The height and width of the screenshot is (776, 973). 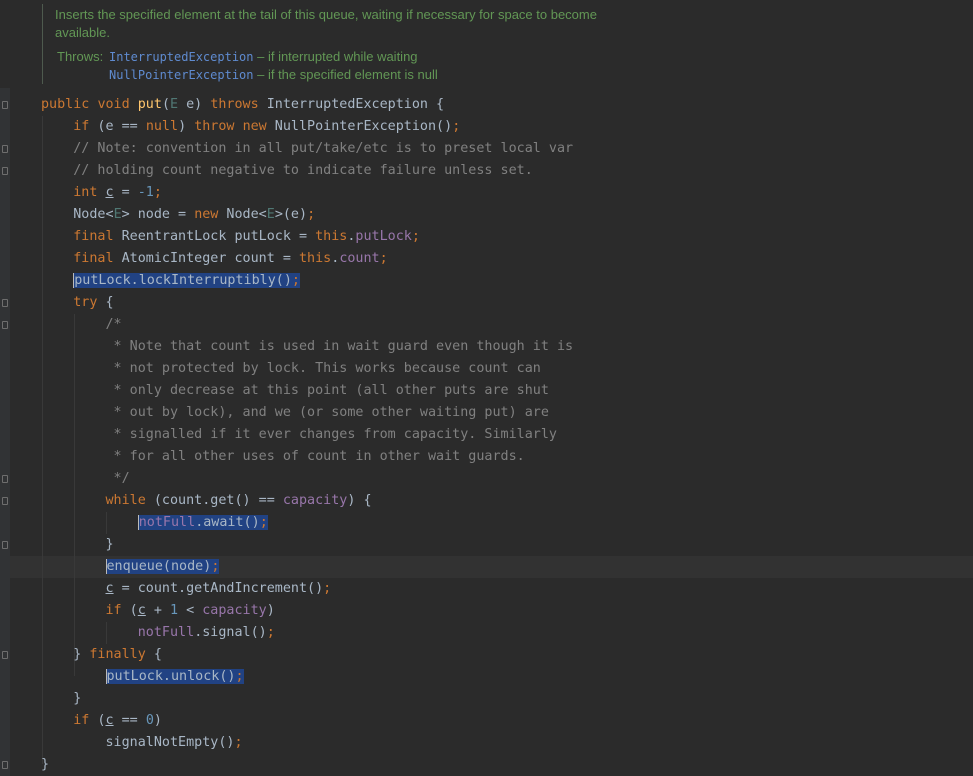 What do you see at coordinates (307, 567) in the screenshot?
I see `code-line: enqueue(node);` at bounding box center [307, 567].